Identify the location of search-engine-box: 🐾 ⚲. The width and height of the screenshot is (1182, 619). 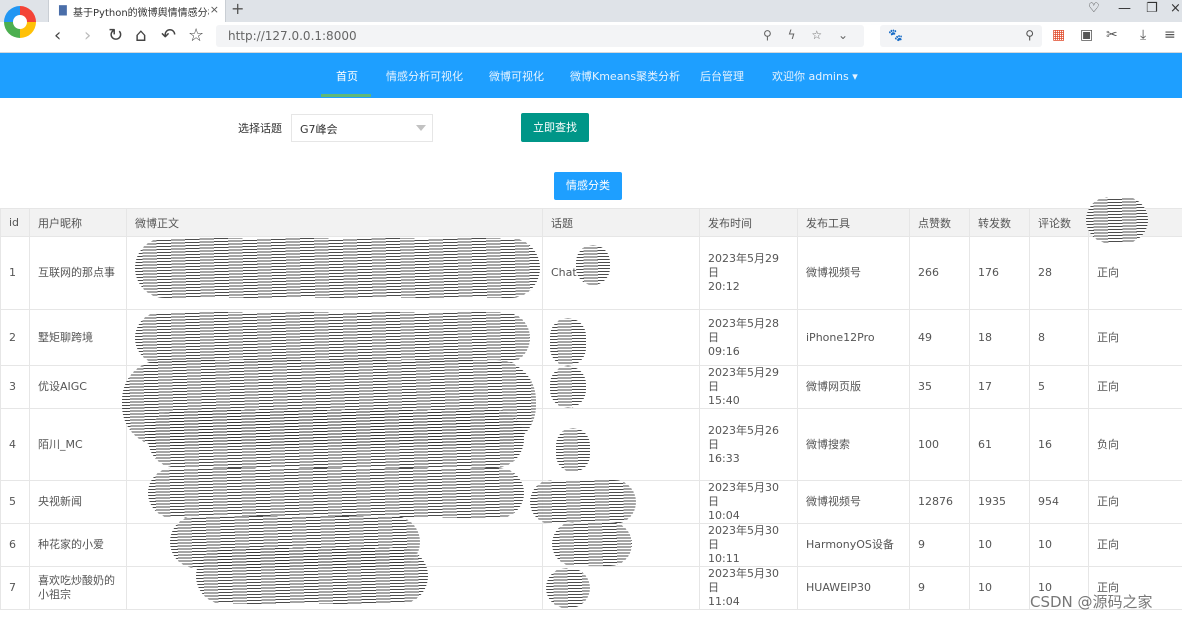
(961, 36).